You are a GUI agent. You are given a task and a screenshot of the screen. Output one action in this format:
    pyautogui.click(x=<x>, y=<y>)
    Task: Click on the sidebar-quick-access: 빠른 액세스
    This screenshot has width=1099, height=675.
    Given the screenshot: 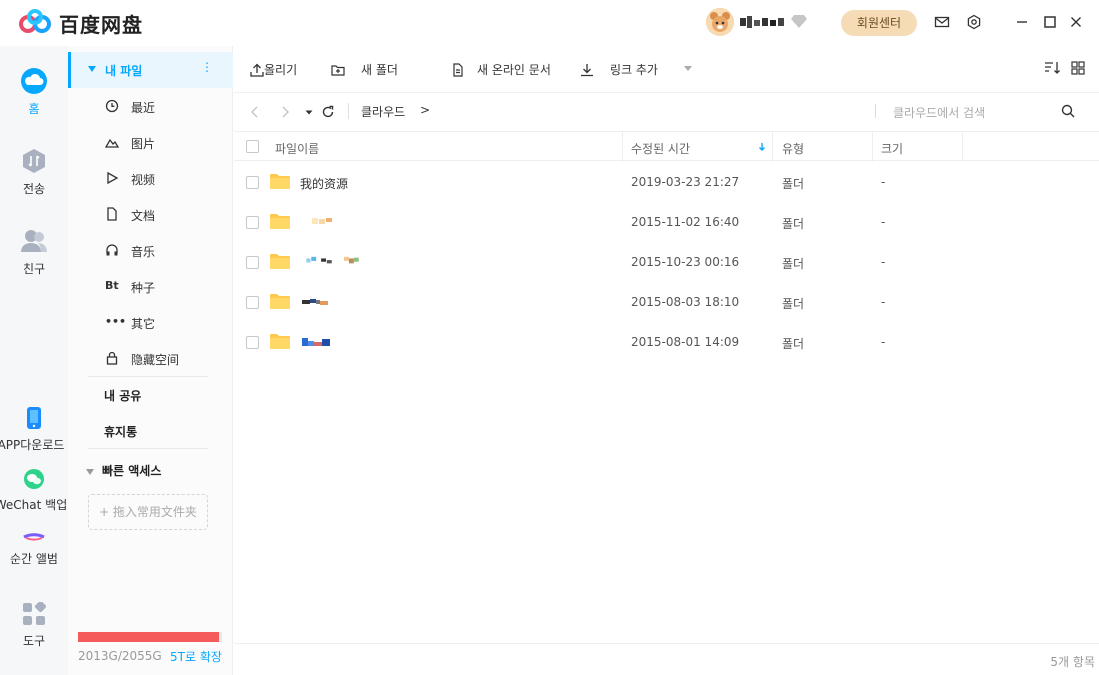 What is the action you would take?
    pyautogui.click(x=123, y=470)
    